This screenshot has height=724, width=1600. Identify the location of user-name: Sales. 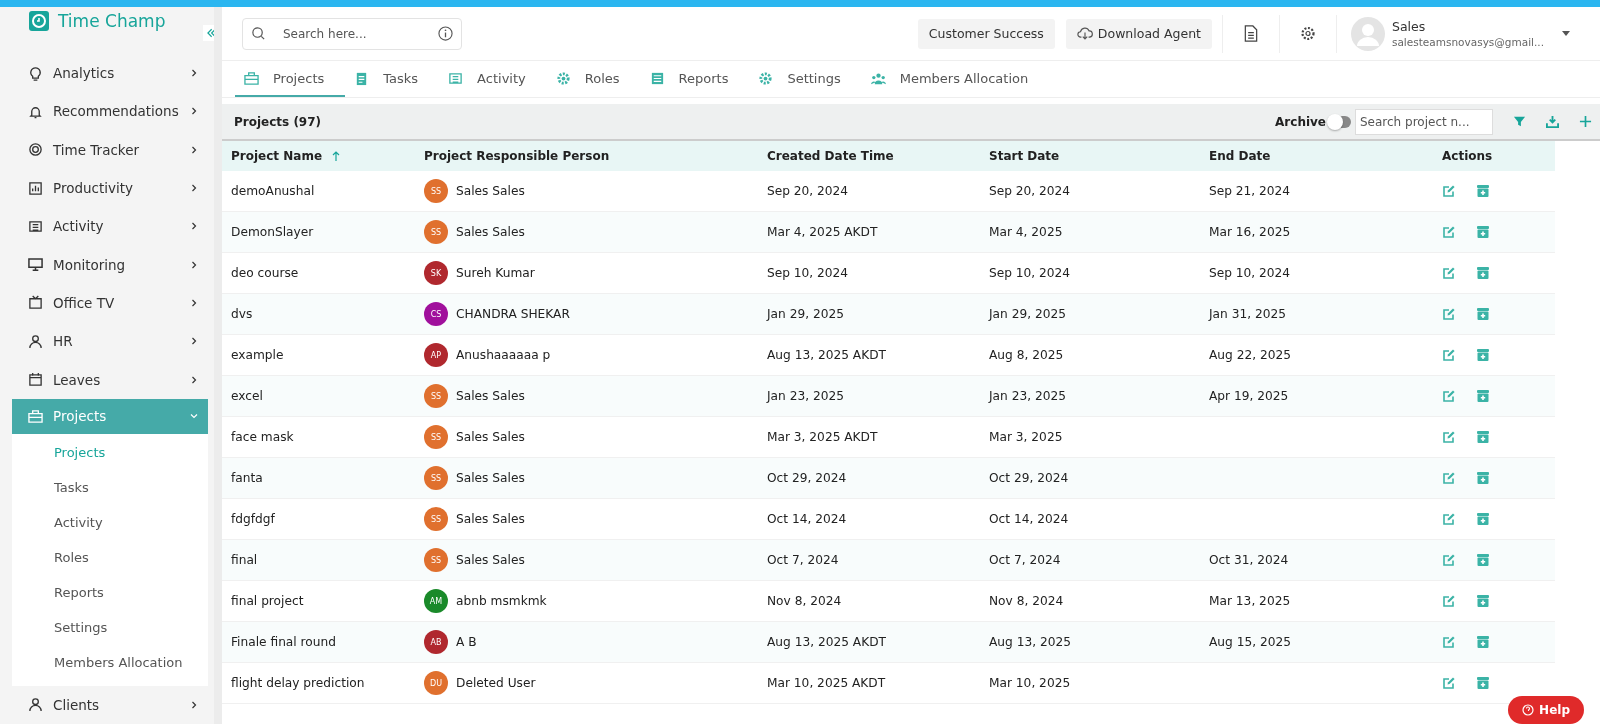
(1409, 26).